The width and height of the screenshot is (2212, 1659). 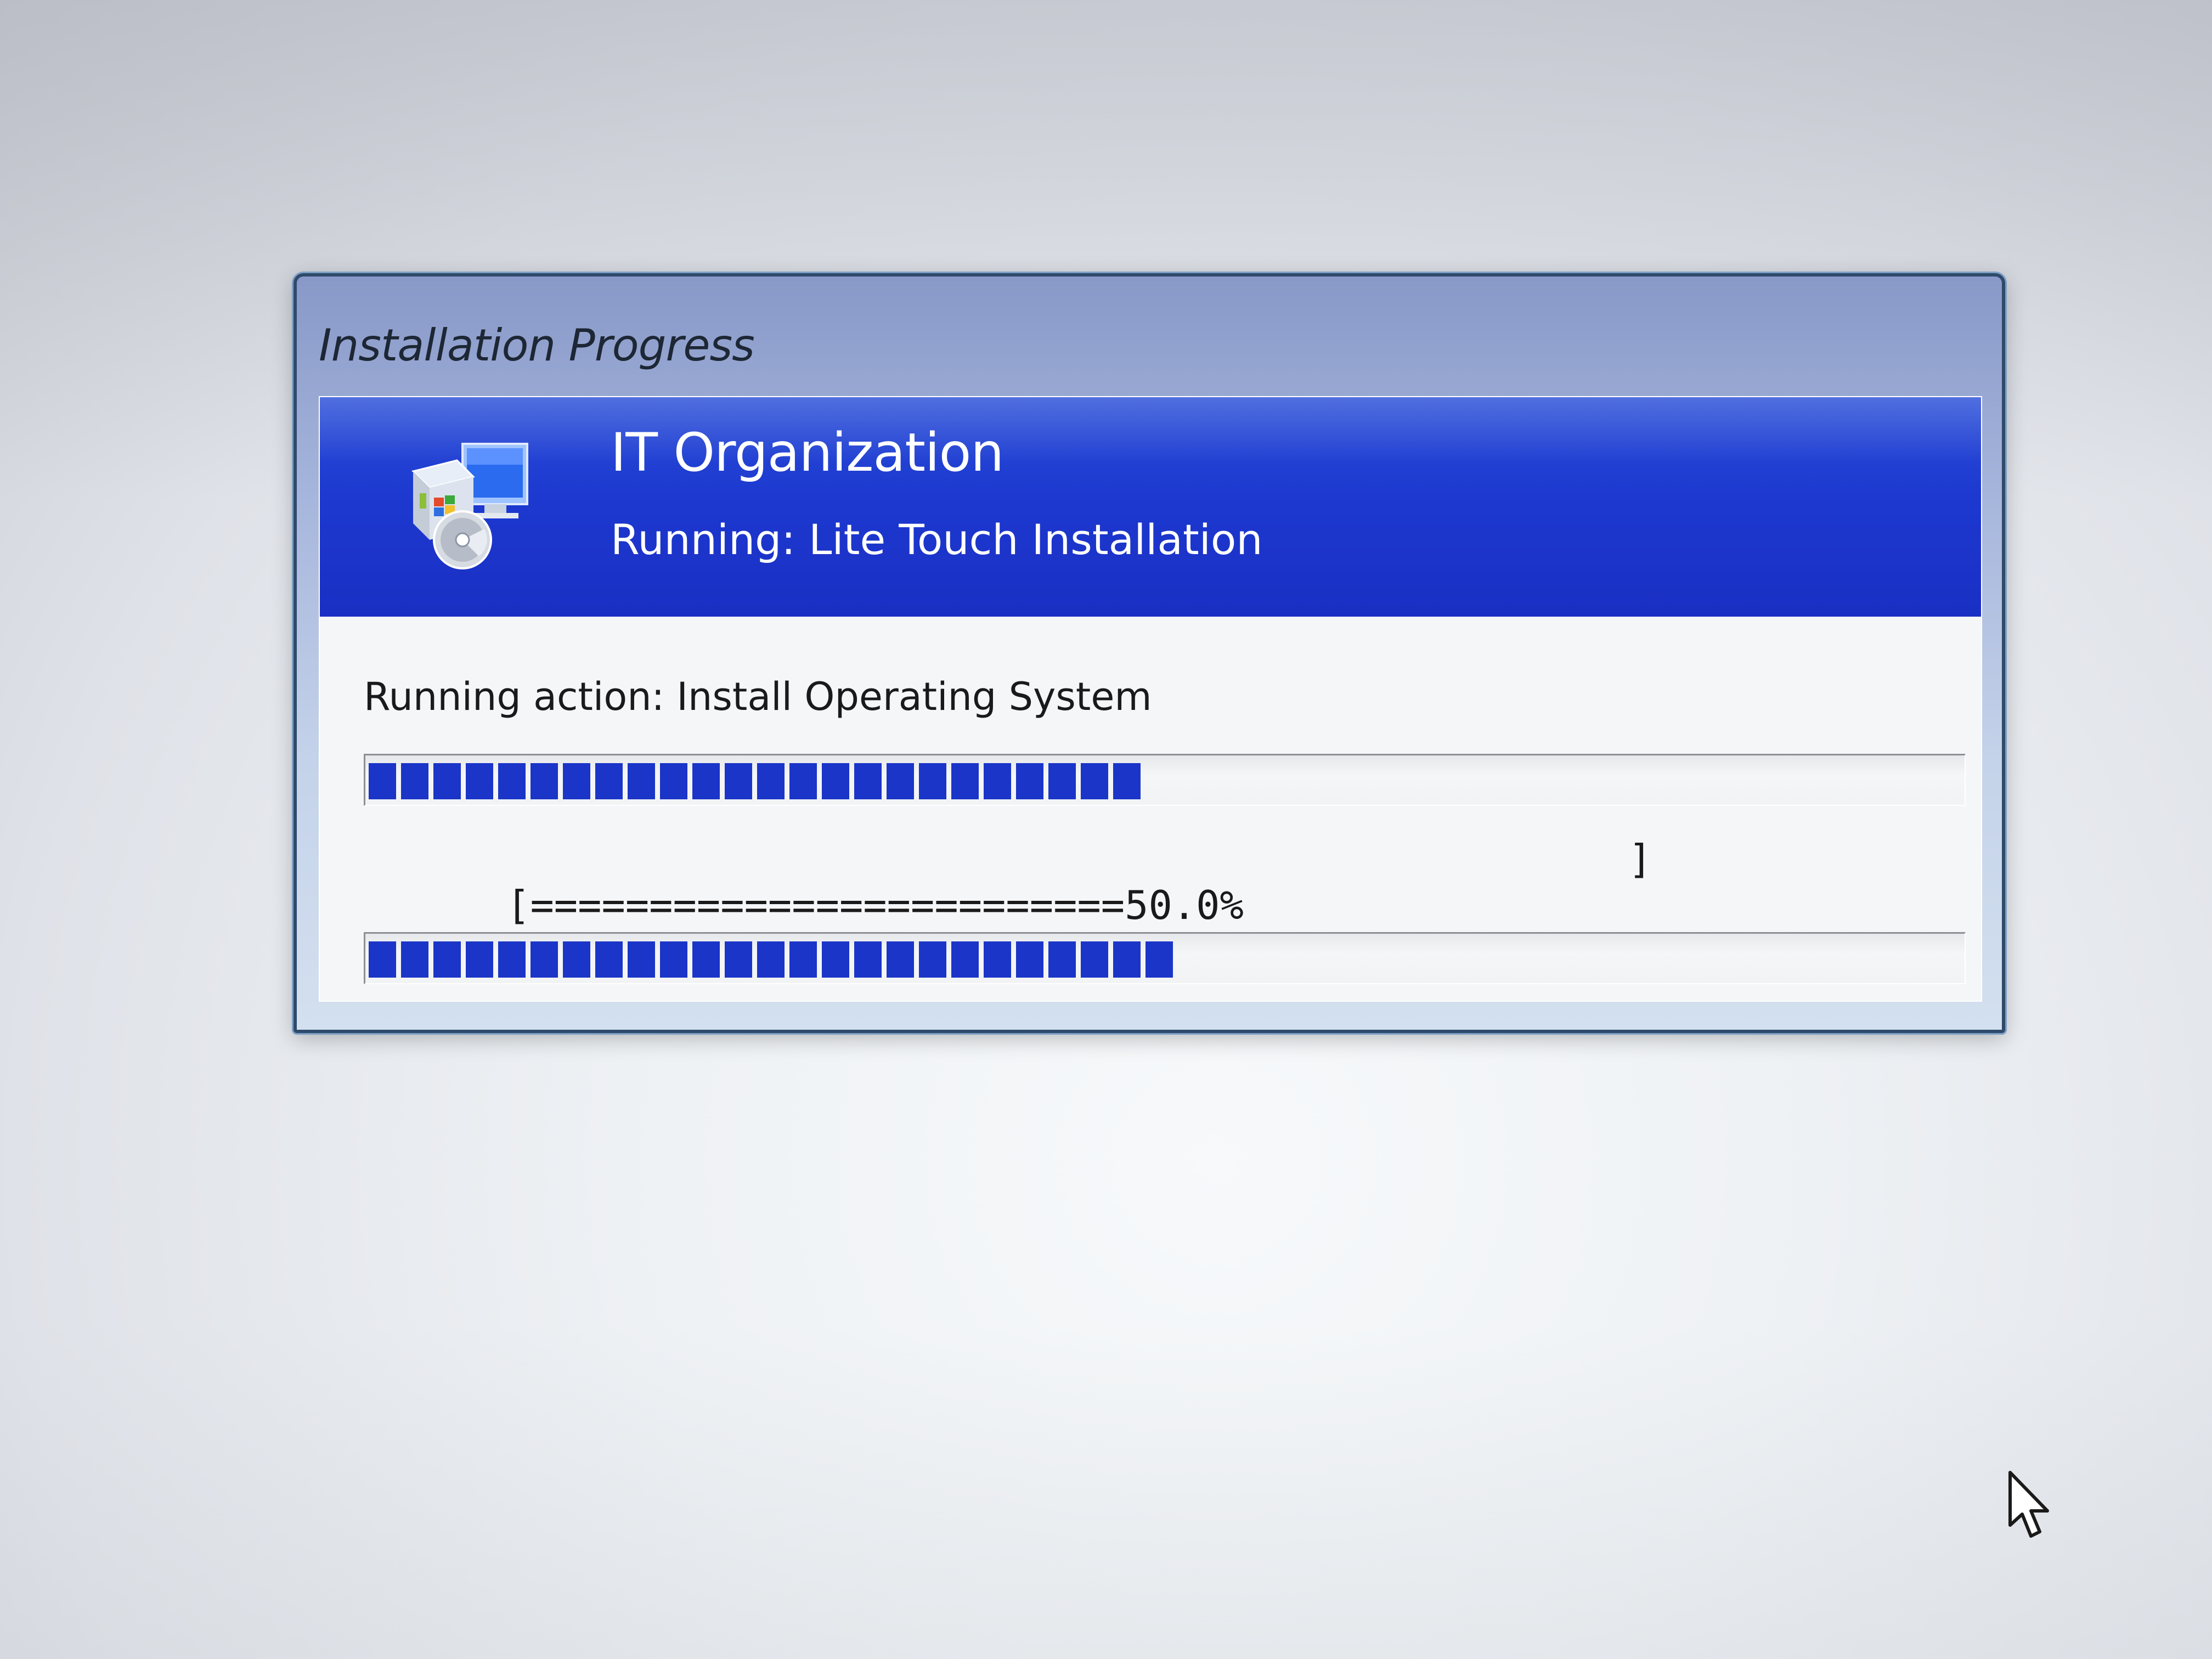 What do you see at coordinates (937, 539) in the screenshot?
I see `running-task-label: Running: Lite Touch Installation` at bounding box center [937, 539].